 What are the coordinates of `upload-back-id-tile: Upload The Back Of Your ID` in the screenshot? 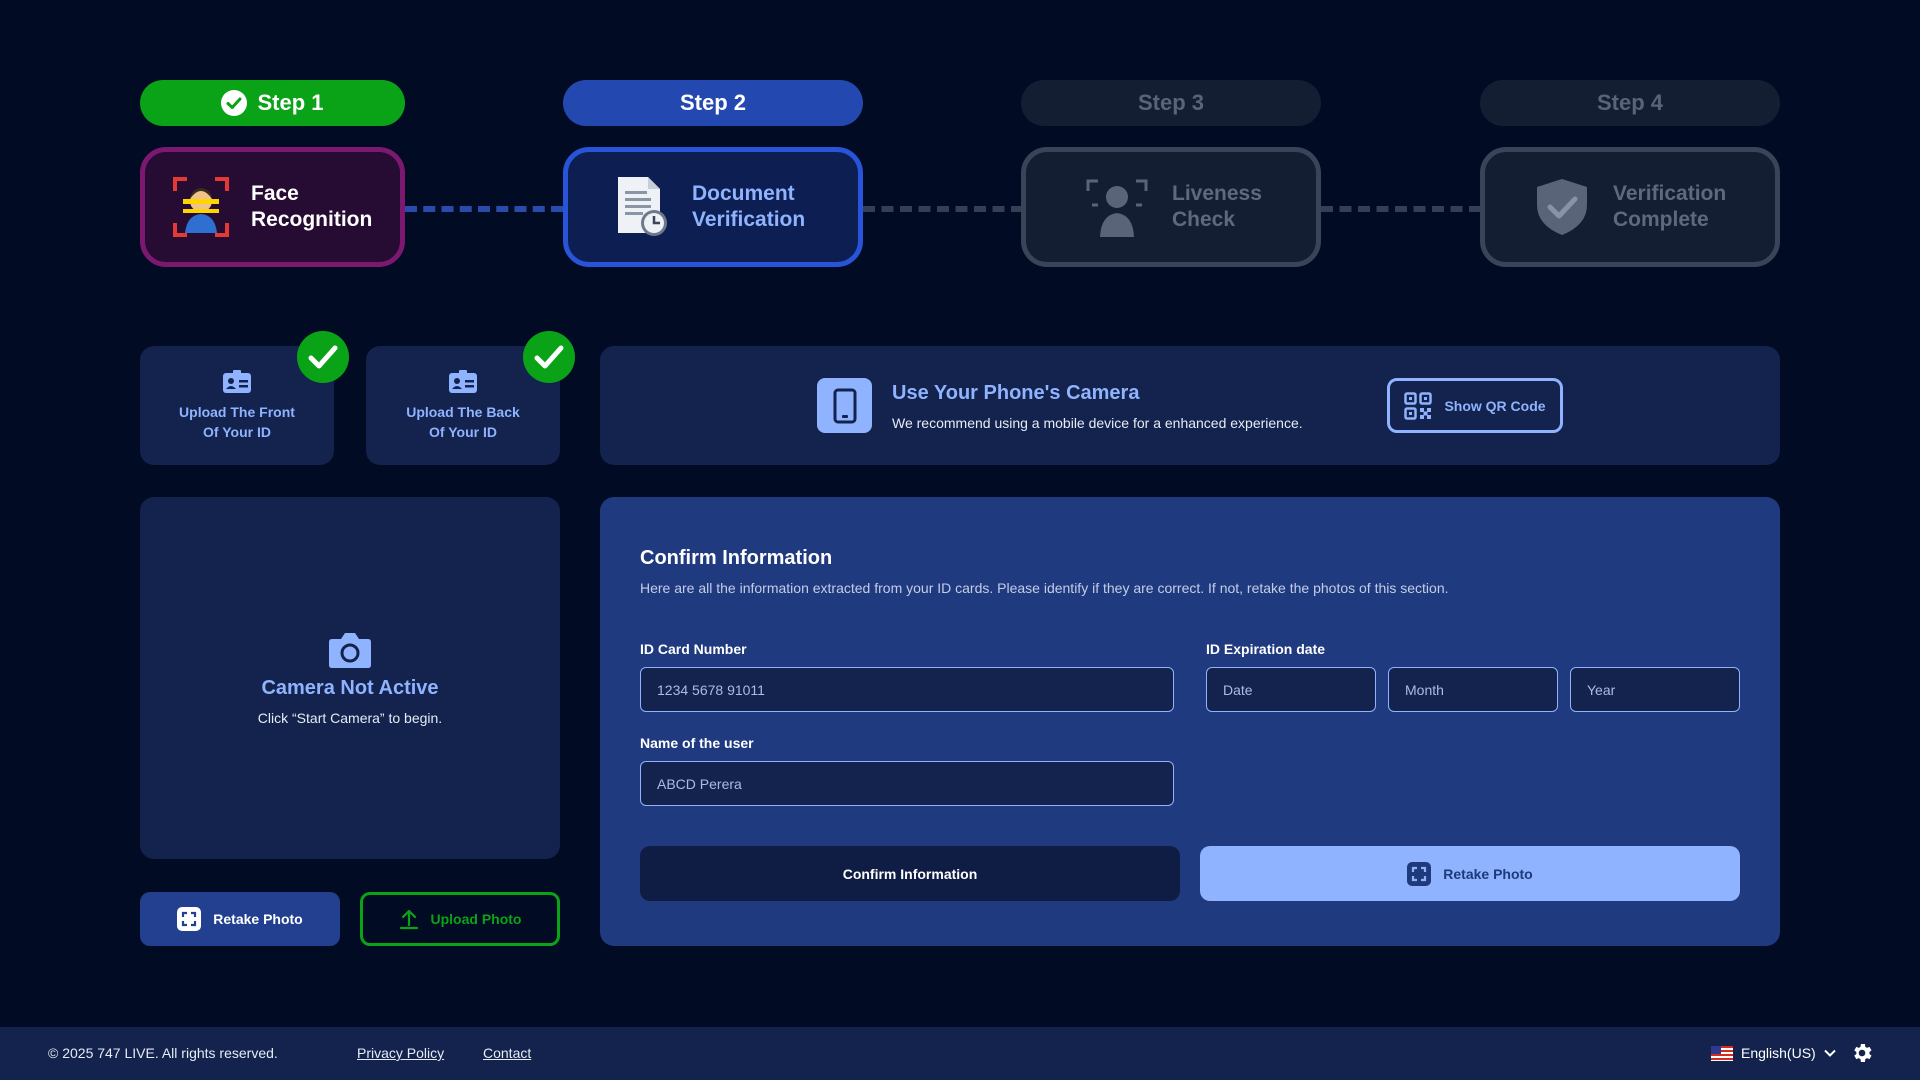 It's located at (470, 398).